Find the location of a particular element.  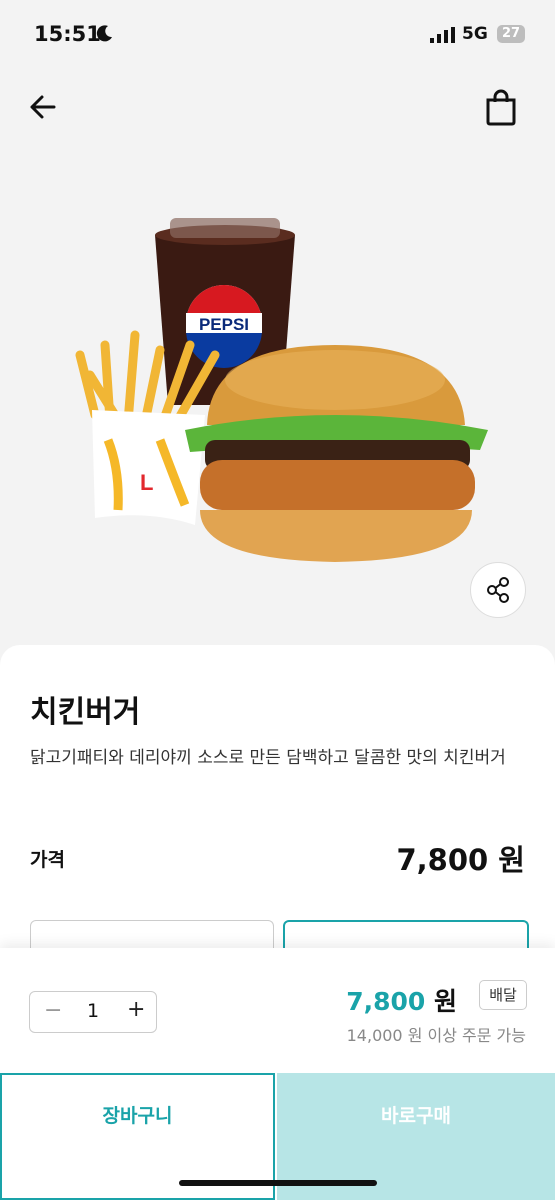

product-description: 닭고기패티와 데리야끼 소스로 만든 담백하고 달콤한 맛의 치킨버거 is located at coordinates (268, 758).